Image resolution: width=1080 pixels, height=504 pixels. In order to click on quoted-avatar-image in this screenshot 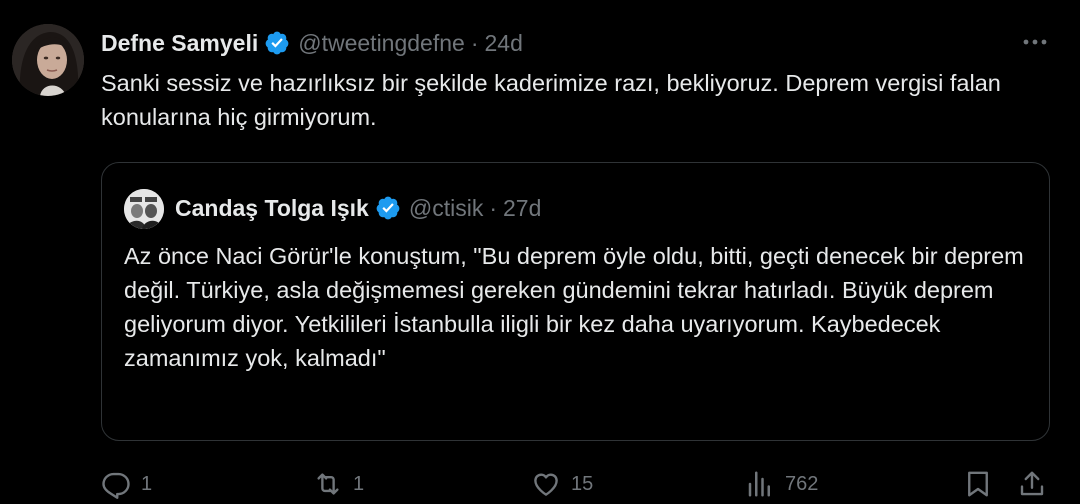, I will do `click(144, 209)`.